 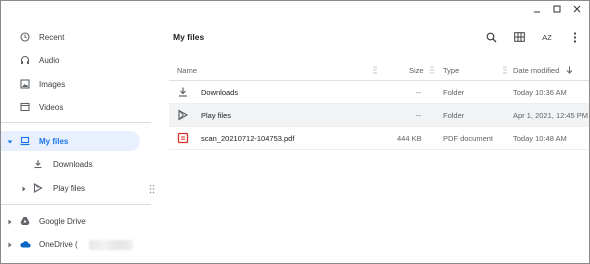 I want to click on sidebar-item-label: Downloads, so click(x=73, y=164).